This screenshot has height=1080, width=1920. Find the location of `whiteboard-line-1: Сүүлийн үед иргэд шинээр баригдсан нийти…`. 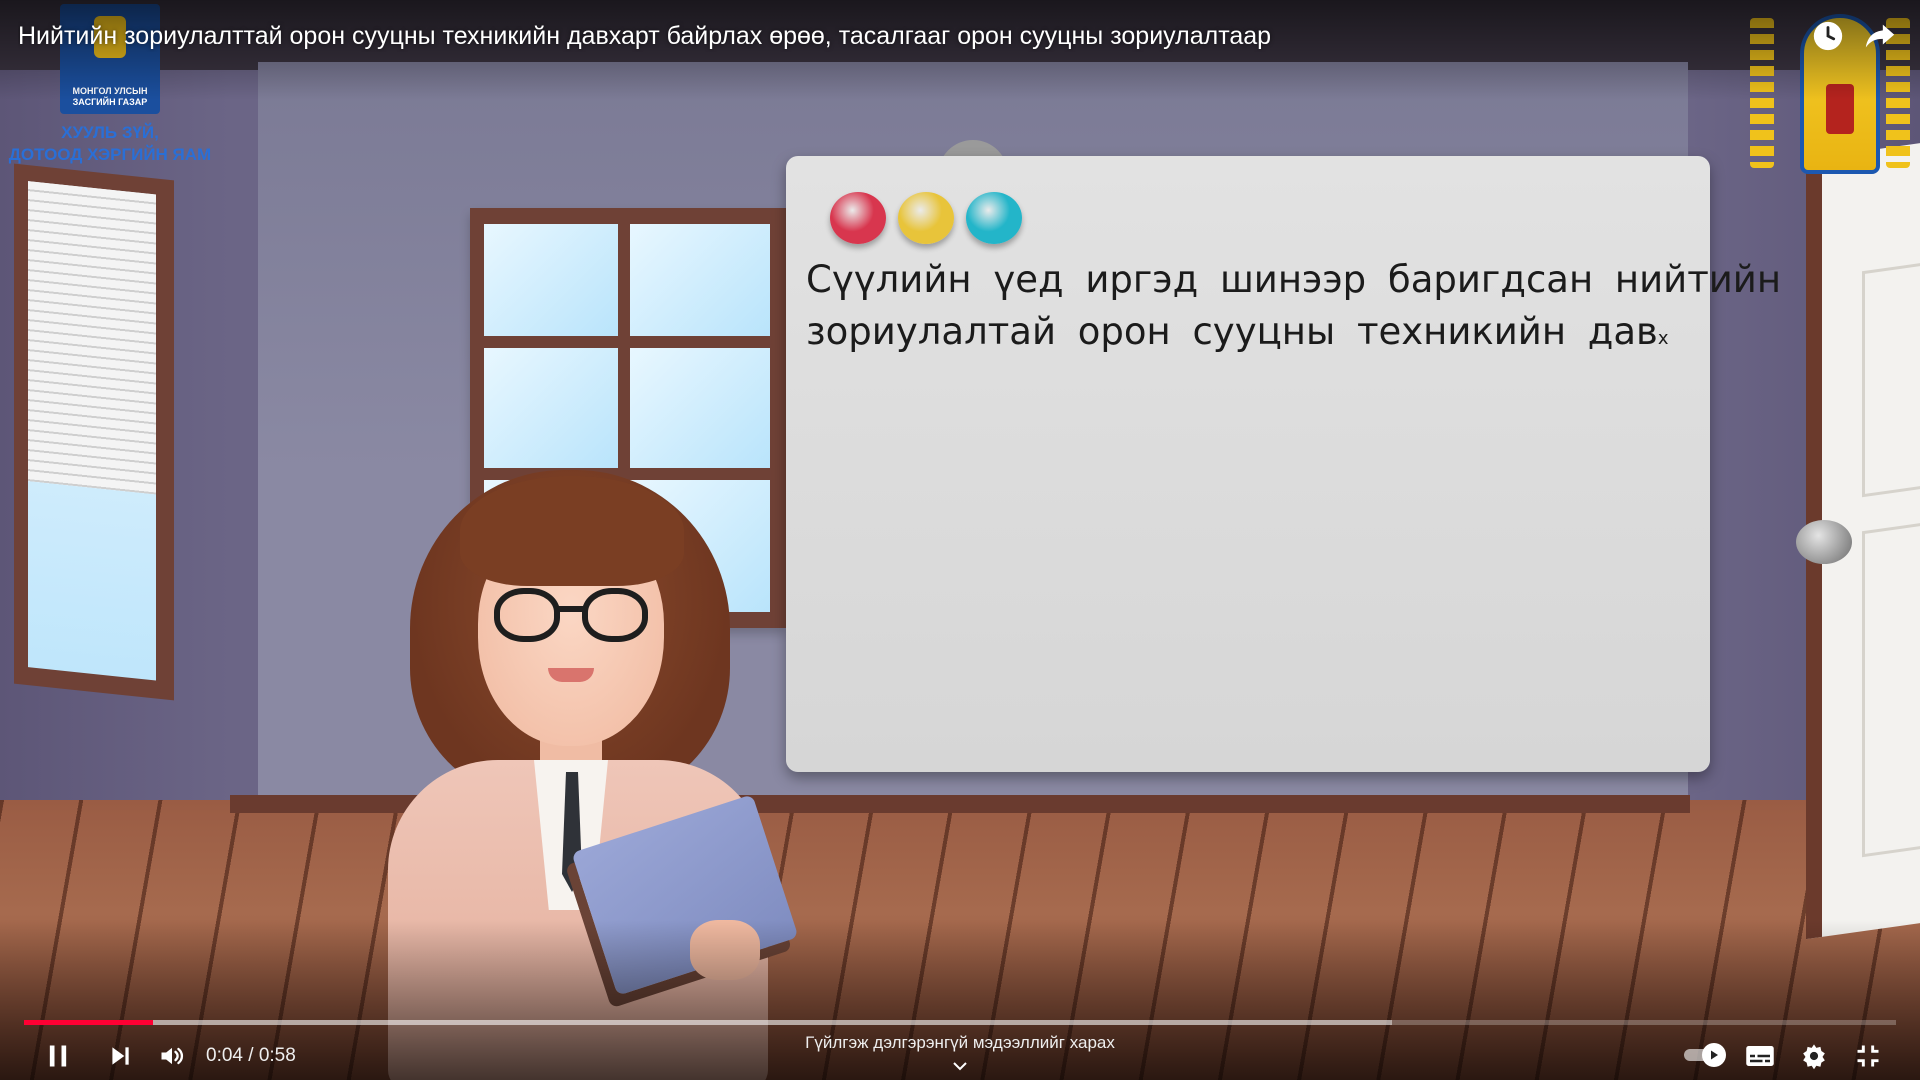

whiteboard-line-1: Сүүлийн үед иргэд шинээр баригдсан нийти… is located at coordinates (1294, 279).